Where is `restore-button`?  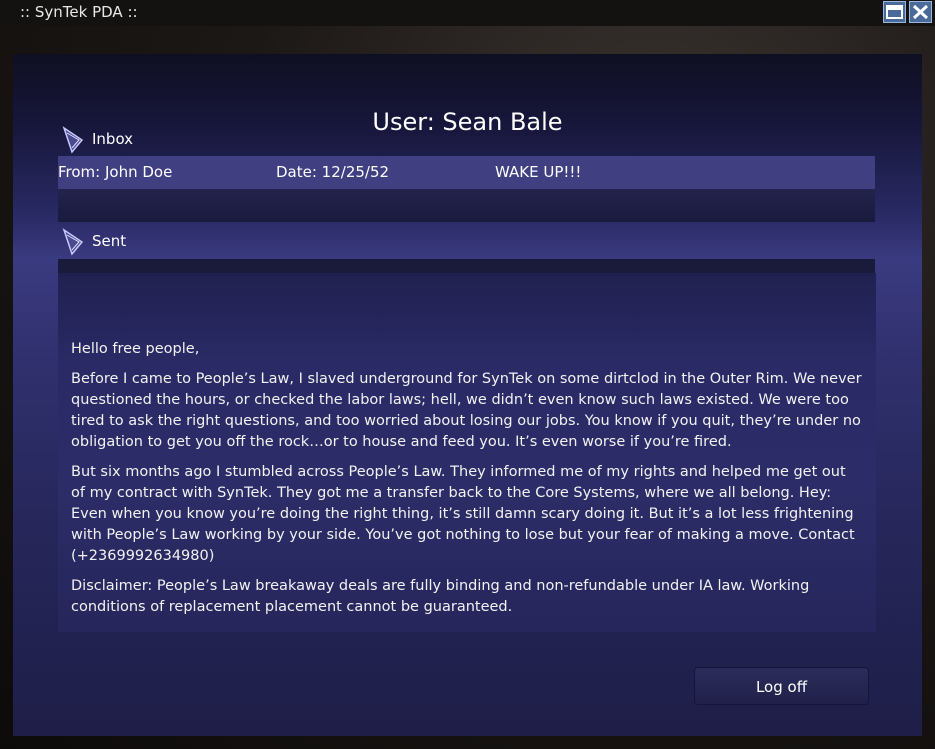 restore-button is located at coordinates (894, 12).